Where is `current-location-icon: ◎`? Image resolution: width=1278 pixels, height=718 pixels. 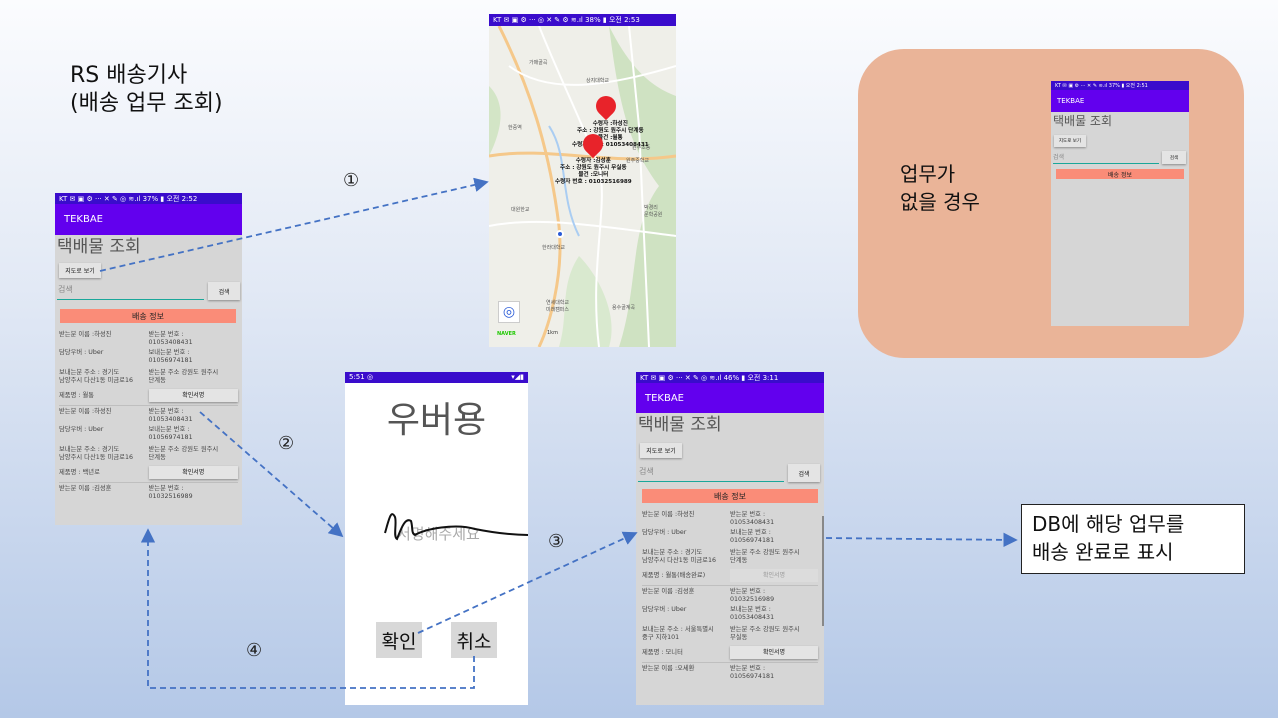
current-location-icon: ◎ is located at coordinates (509, 312).